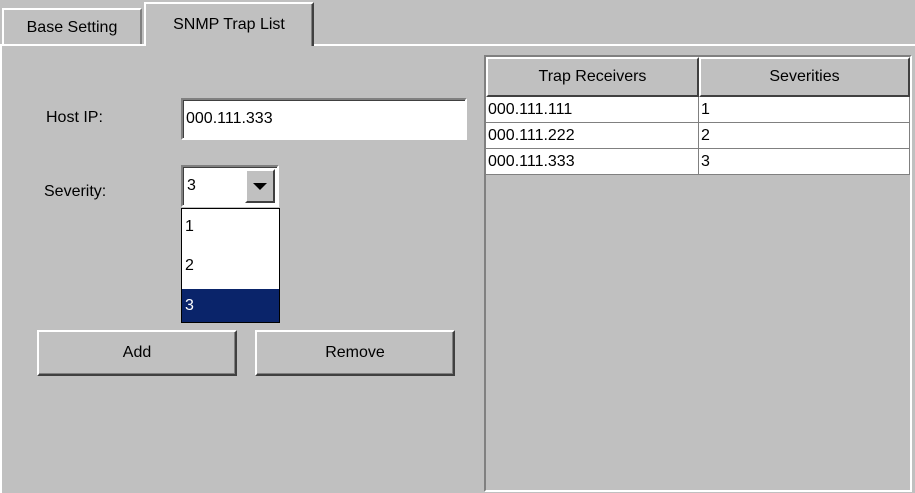  I want to click on table-row: 000.111.333 3, so click(698, 162).